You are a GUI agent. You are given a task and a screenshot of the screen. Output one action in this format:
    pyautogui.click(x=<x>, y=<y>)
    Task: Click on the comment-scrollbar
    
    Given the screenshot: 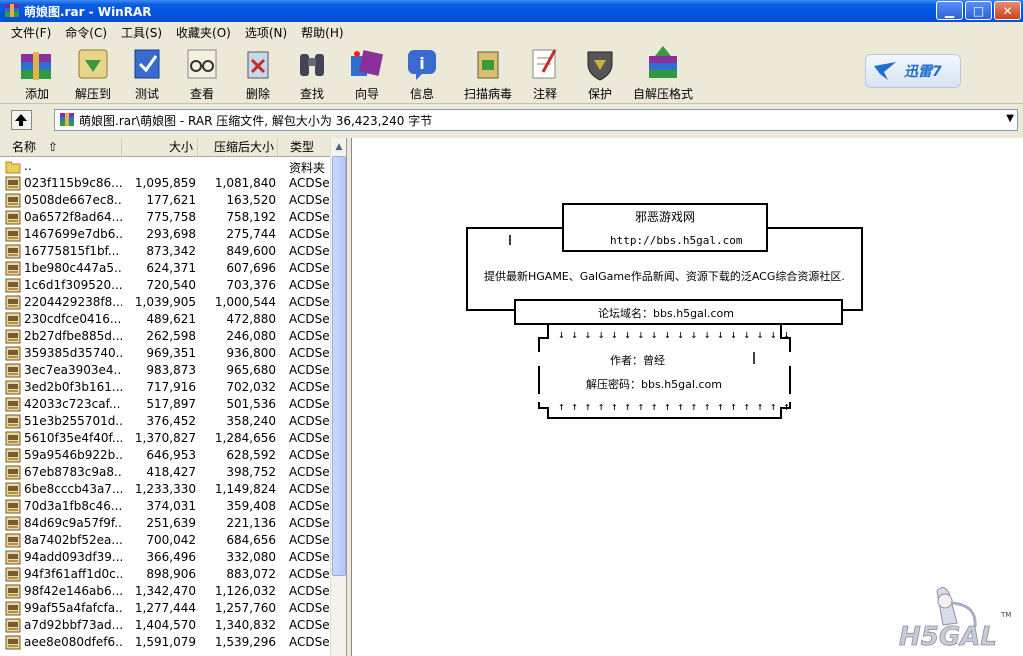 What is the action you would take?
    pyautogui.click(x=1011, y=397)
    